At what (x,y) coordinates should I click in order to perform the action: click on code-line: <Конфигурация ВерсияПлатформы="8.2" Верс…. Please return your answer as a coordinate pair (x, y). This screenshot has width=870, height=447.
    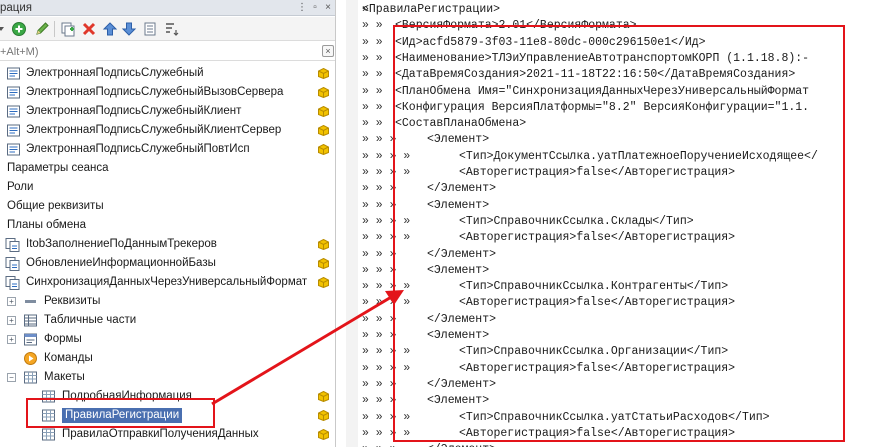
    Looking at the image, I should click on (602, 107).